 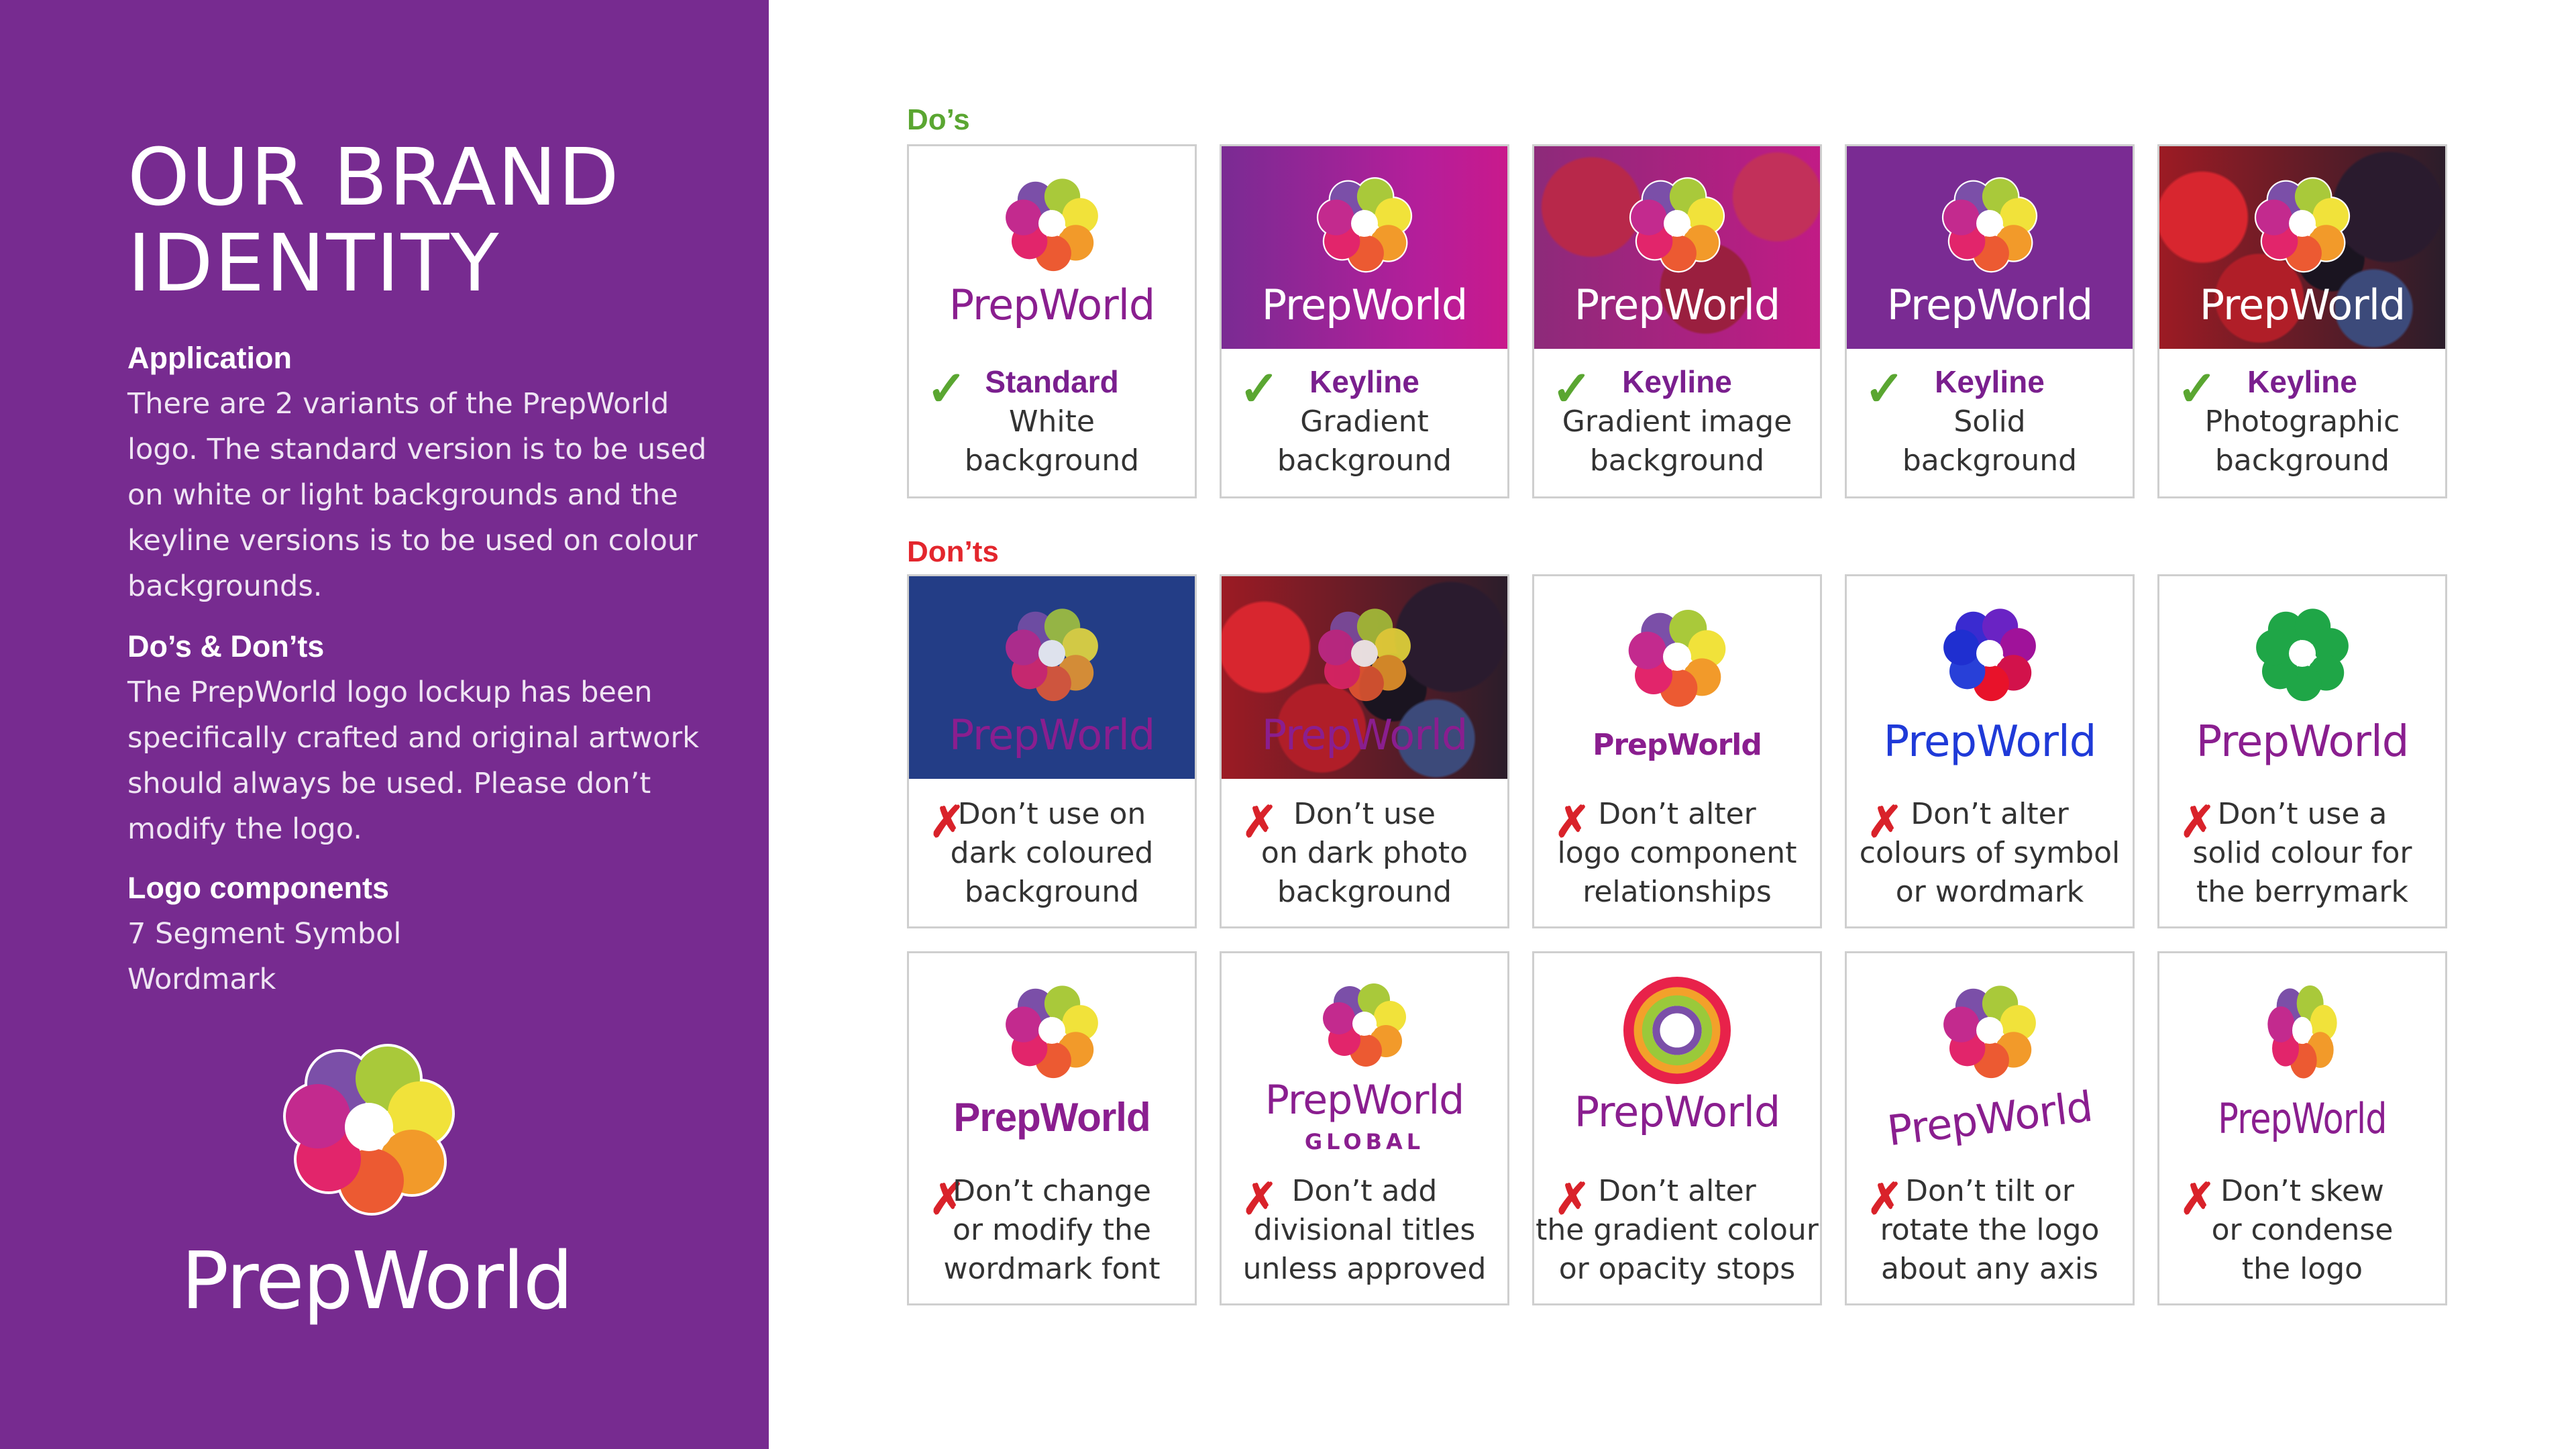 I want to click on do-line1: Solid, so click(x=1989, y=422).